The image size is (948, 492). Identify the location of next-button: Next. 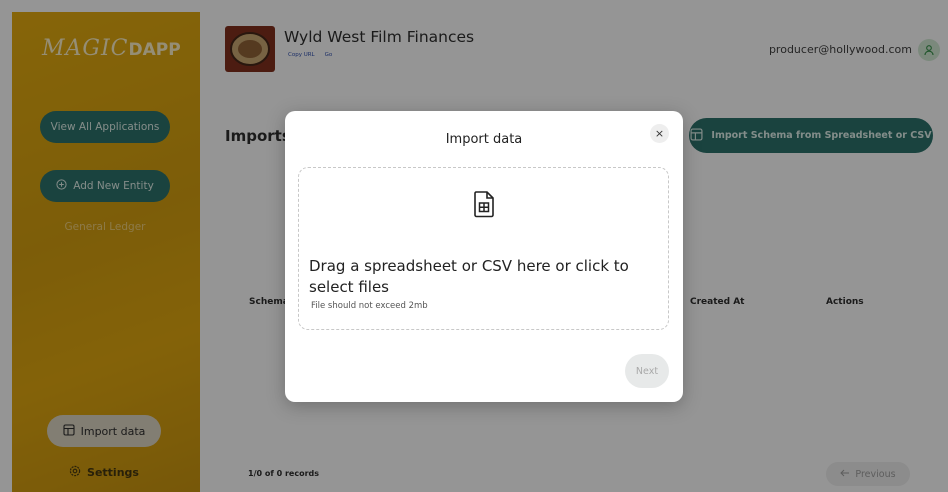
(647, 371).